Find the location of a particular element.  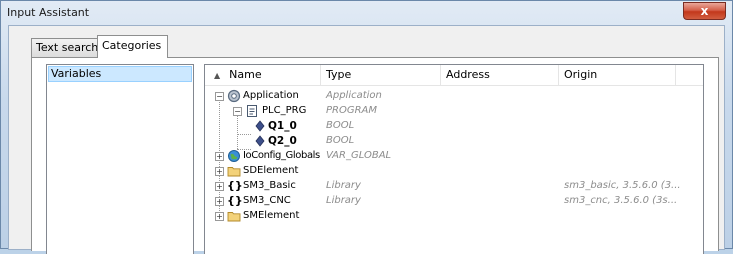

row-type: VAR_GLOBAL is located at coordinates (359, 155).